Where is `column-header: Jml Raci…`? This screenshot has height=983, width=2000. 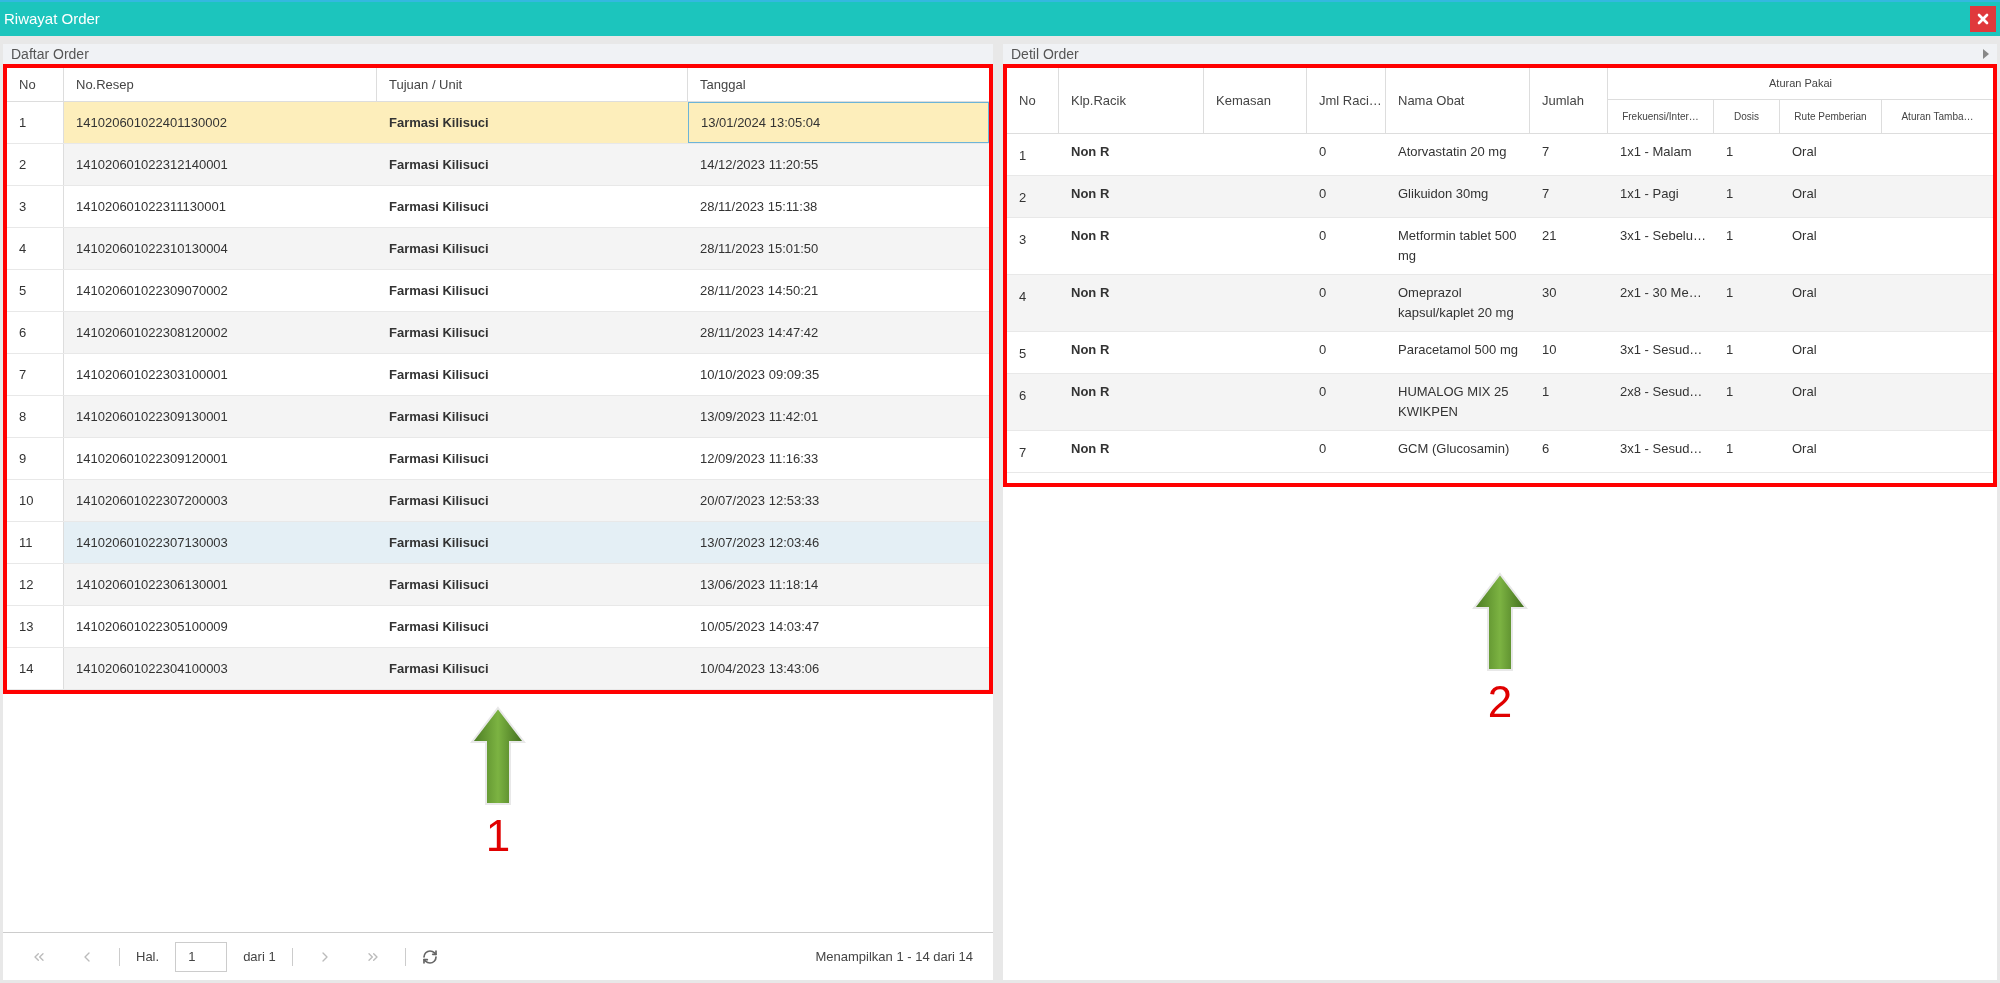
column-header: Jml Raci… is located at coordinates (1350, 100).